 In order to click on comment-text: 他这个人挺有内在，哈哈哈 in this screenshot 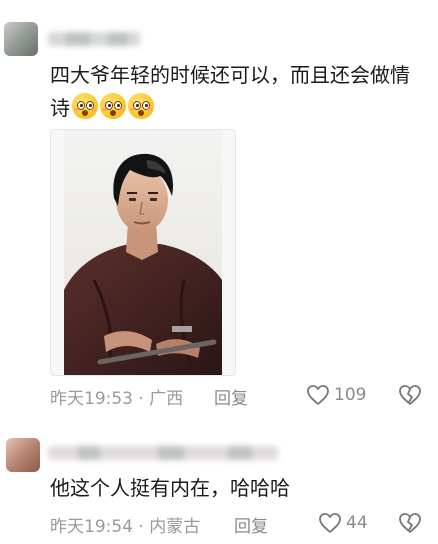, I will do `click(170, 488)`.